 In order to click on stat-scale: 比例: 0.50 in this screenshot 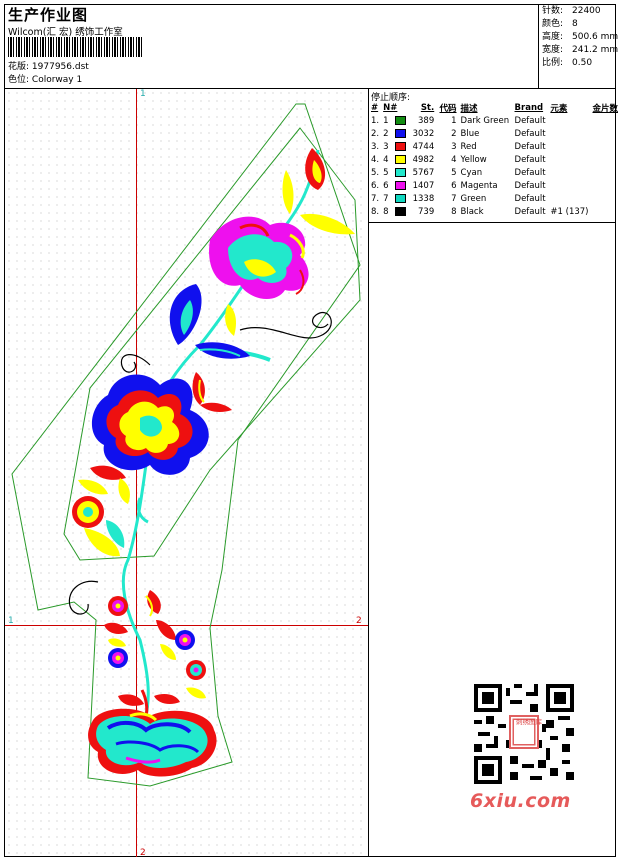, I will do `click(567, 63)`.